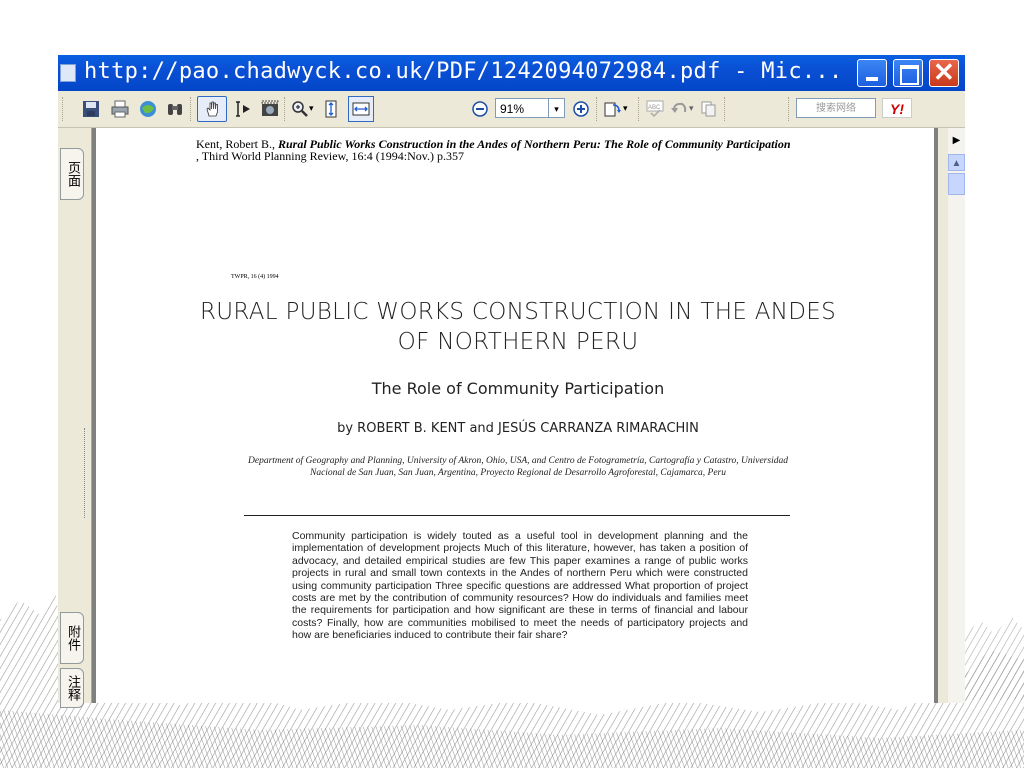 The image size is (1024, 768). What do you see at coordinates (518, 388) in the screenshot?
I see `article-subtitle: The Role of Community Participation` at bounding box center [518, 388].